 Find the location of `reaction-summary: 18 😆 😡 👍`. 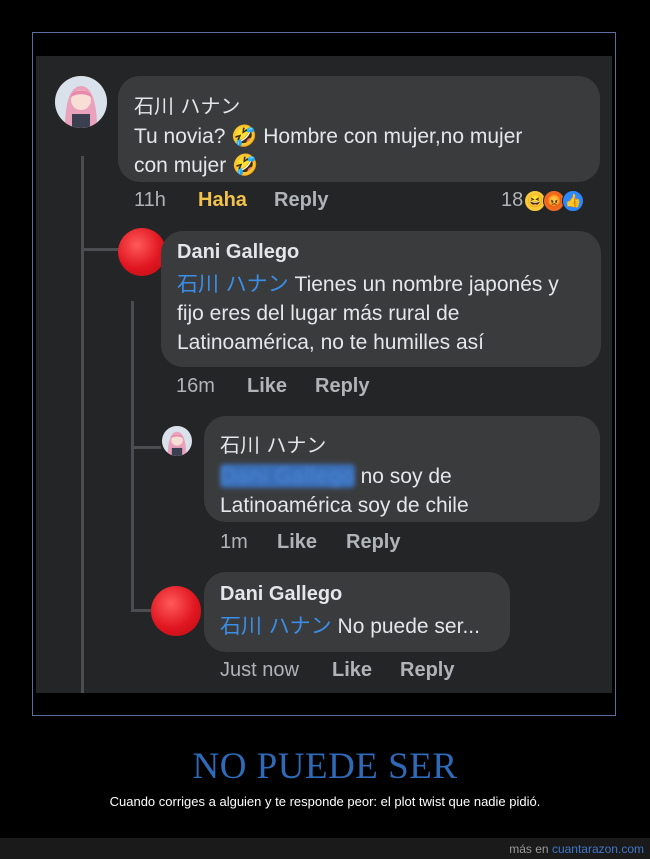

reaction-summary: 18 😆 😡 👍 is located at coordinates (543, 200).